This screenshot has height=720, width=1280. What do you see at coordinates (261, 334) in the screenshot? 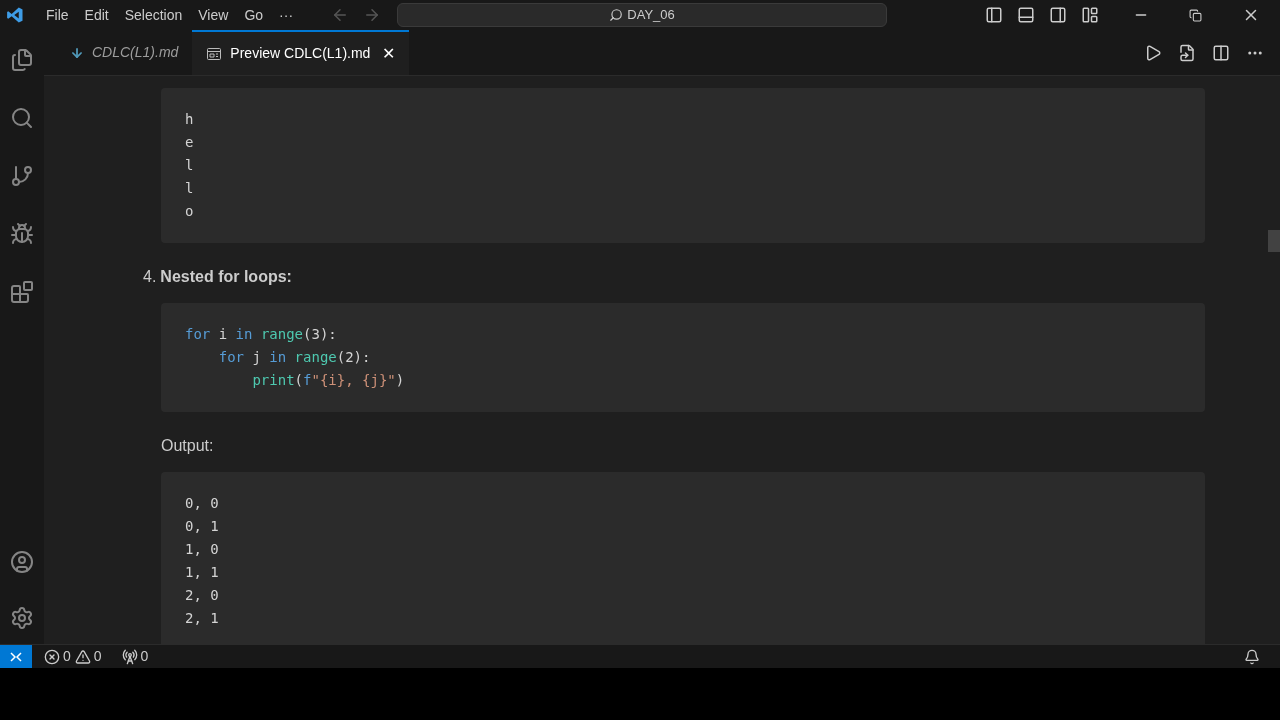
I see `code-line: for i in range(3):` at bounding box center [261, 334].